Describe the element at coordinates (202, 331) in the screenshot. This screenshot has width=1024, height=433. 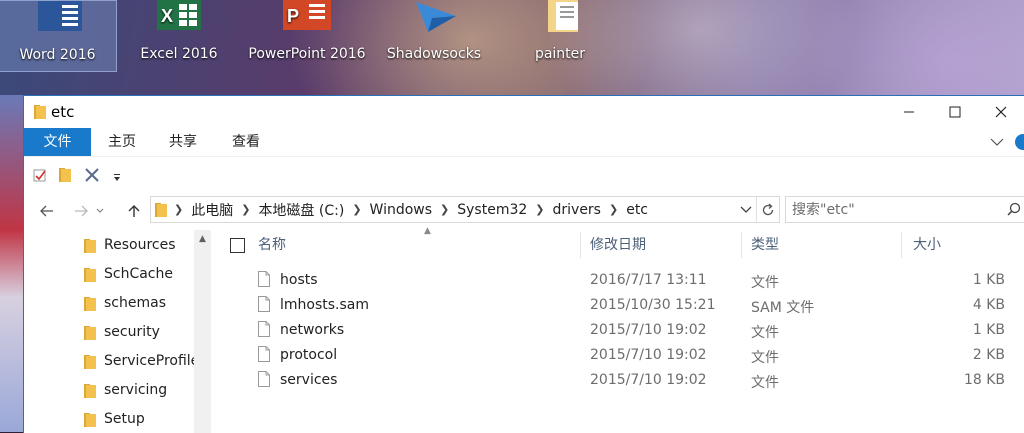
I see `nav-pane-scrollbar: ▲` at that location.